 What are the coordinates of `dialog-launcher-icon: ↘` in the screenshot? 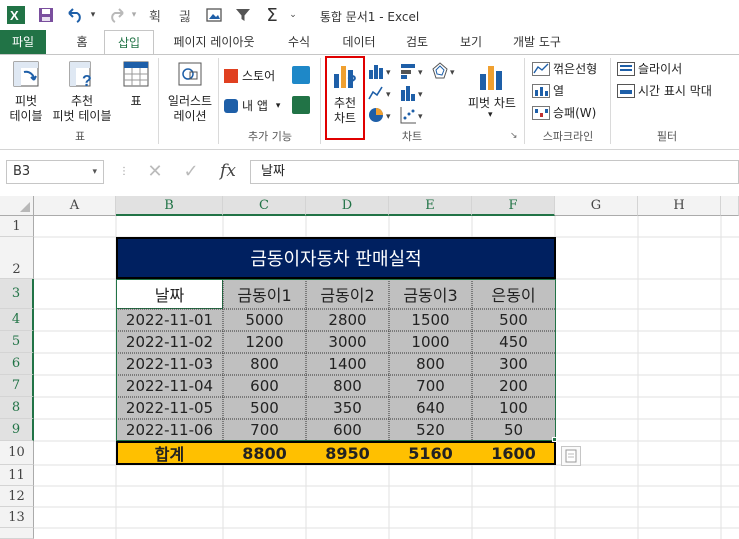 It's located at (514, 136).